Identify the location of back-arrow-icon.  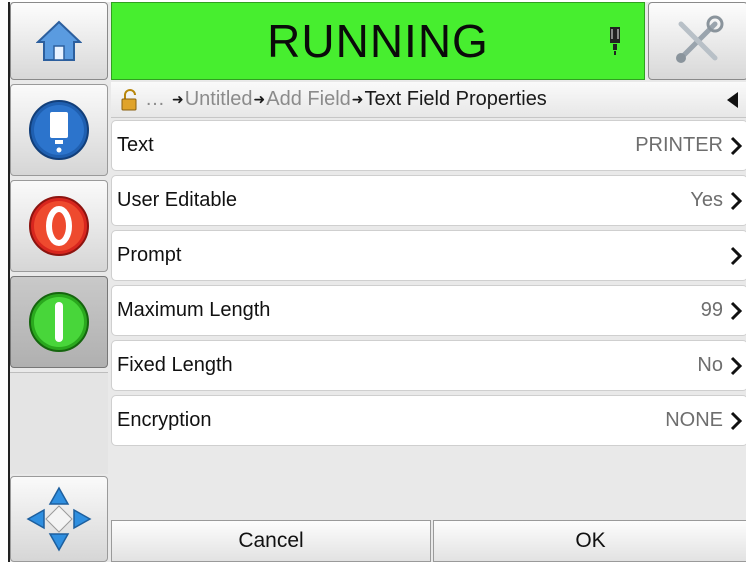
(733, 100).